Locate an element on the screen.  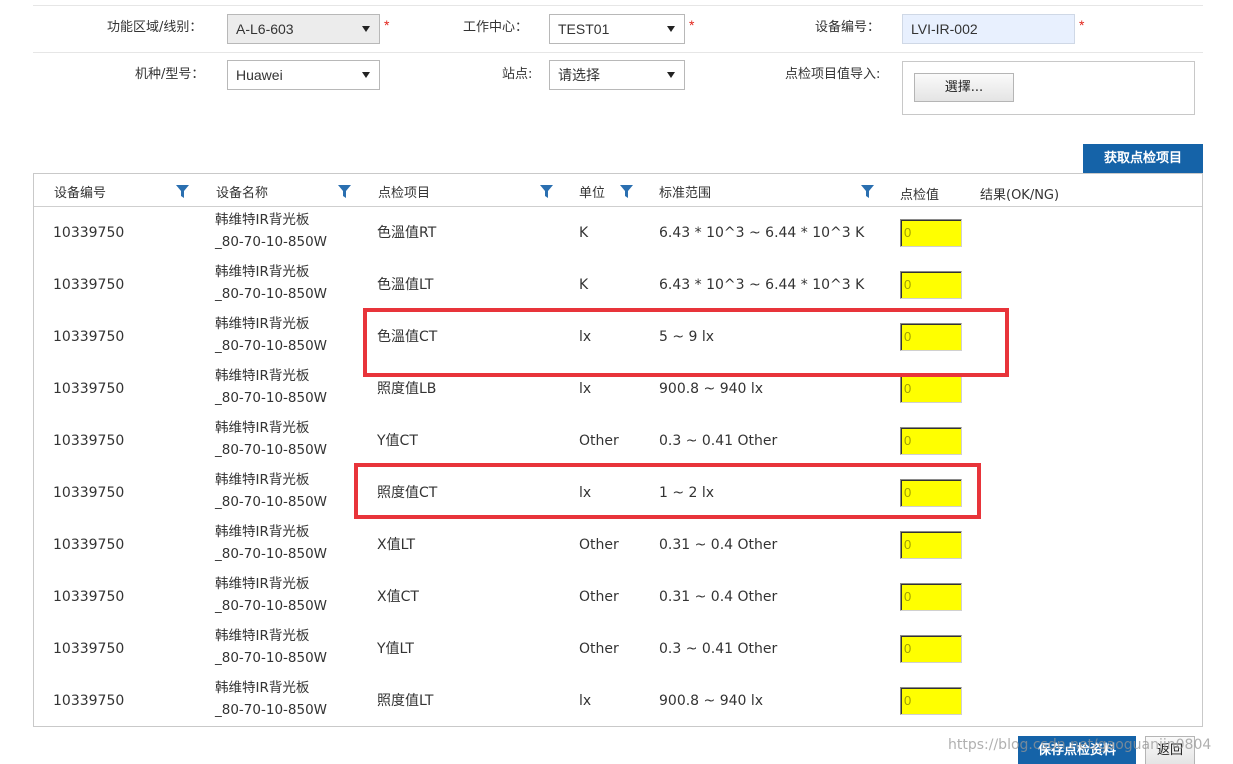
column-header-result: 结果(OK/NG) is located at coordinates (1019, 193).